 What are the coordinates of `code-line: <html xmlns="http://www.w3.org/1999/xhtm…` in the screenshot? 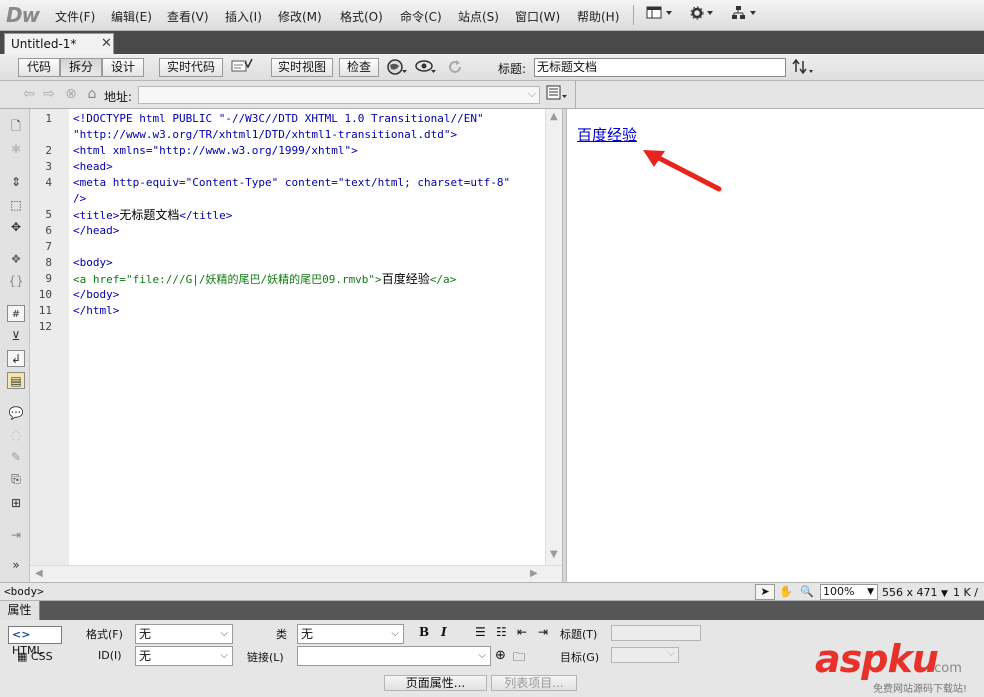 It's located at (215, 150).